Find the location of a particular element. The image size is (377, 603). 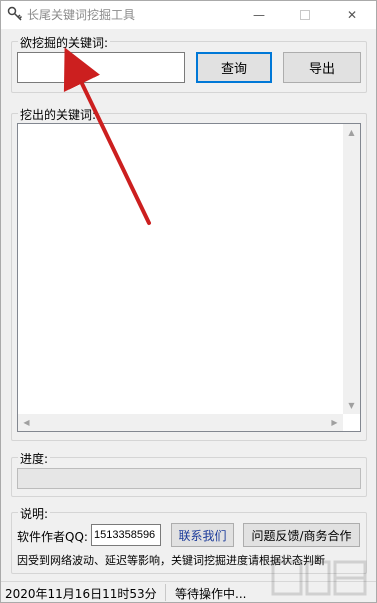

query-group-label: 欲挖掘的关键词: is located at coordinates (64, 42).